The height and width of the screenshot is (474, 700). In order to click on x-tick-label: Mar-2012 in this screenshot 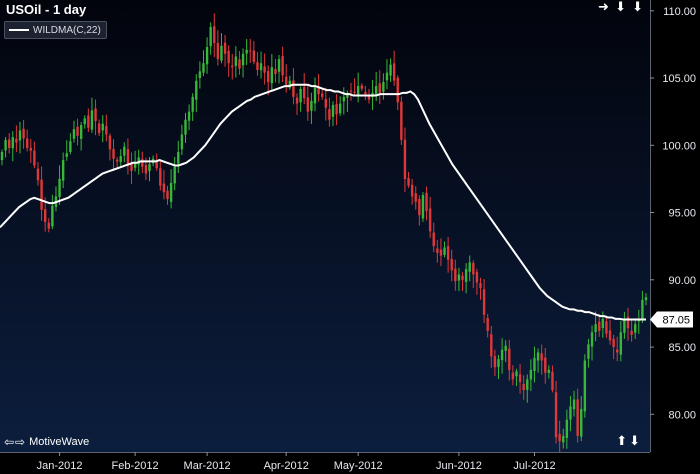, I will do `click(207, 466)`.